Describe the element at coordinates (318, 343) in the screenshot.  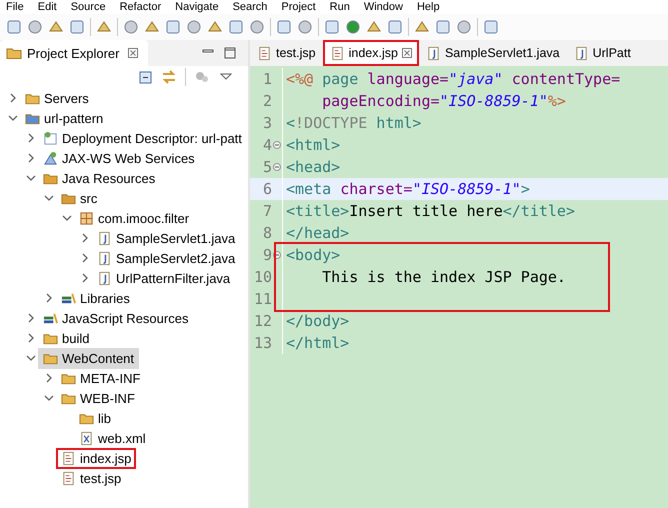
I see `code-line: </html>` at that location.